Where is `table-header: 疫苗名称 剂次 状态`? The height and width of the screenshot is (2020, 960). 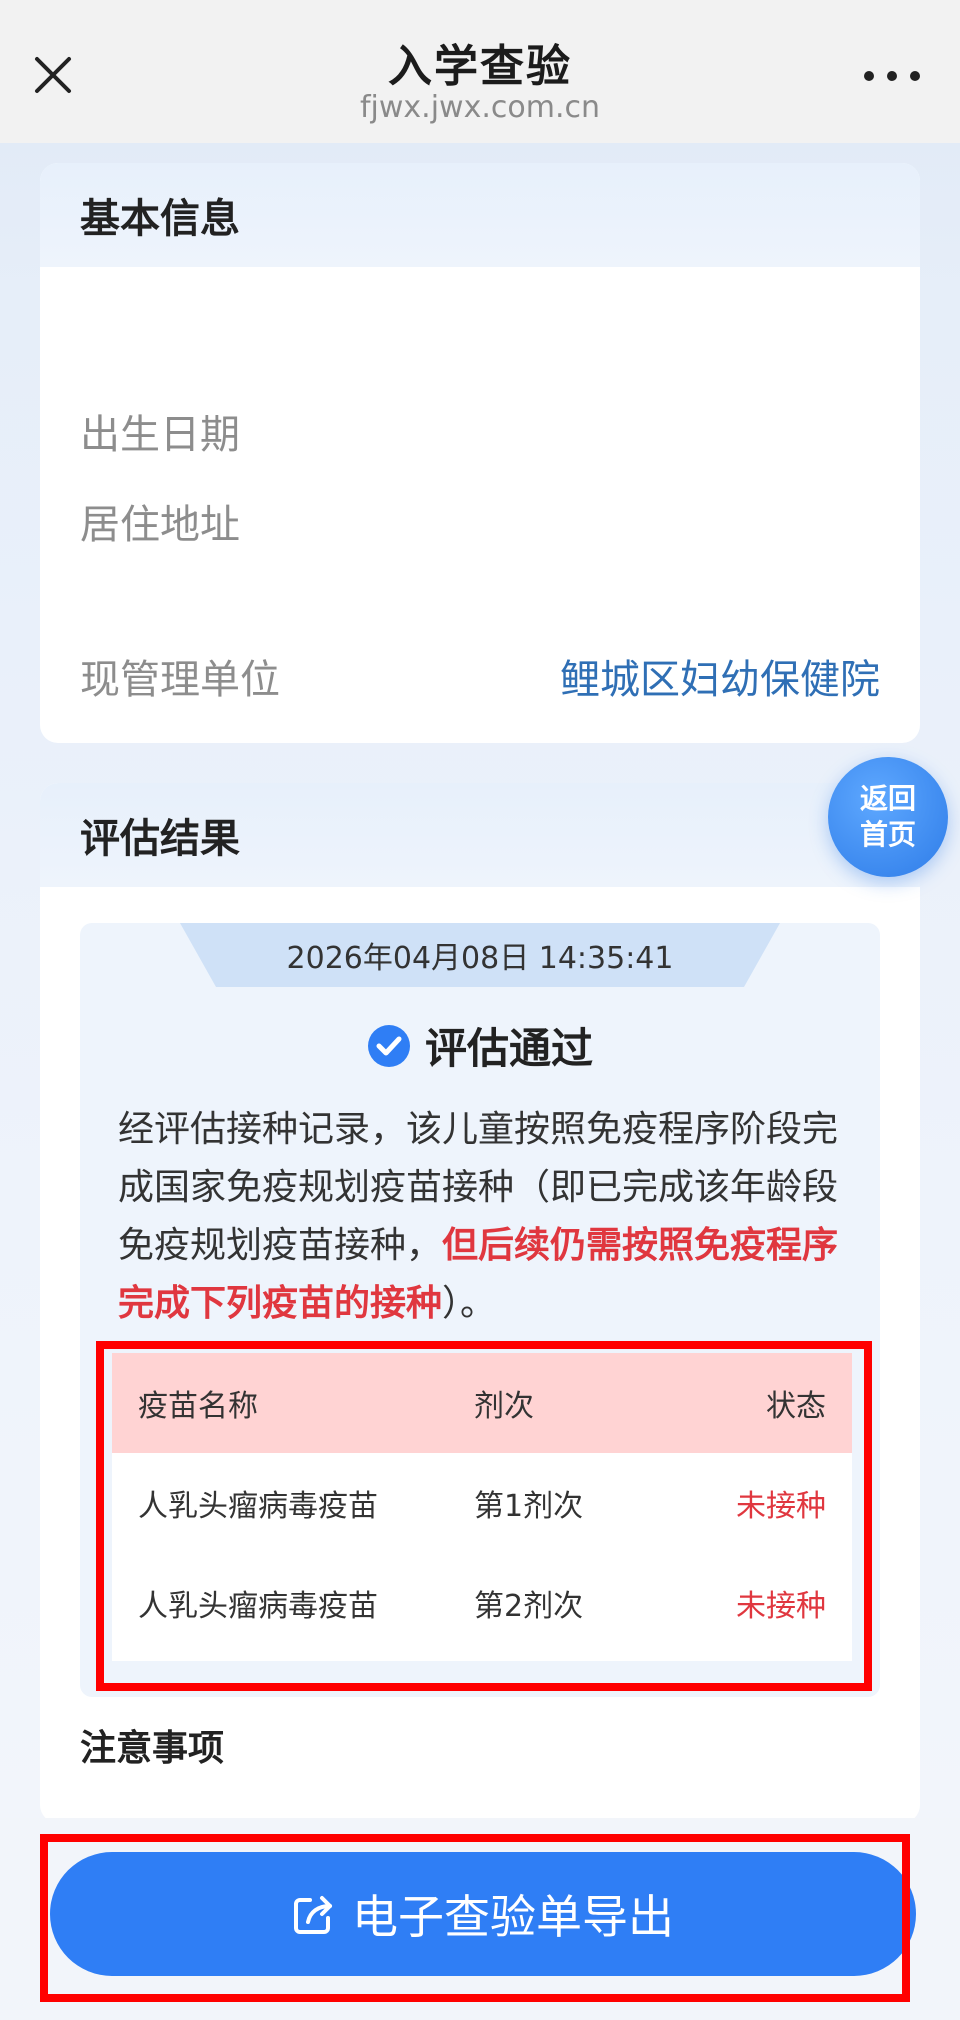 table-header: 疫苗名称 剂次 状态 is located at coordinates (482, 1403).